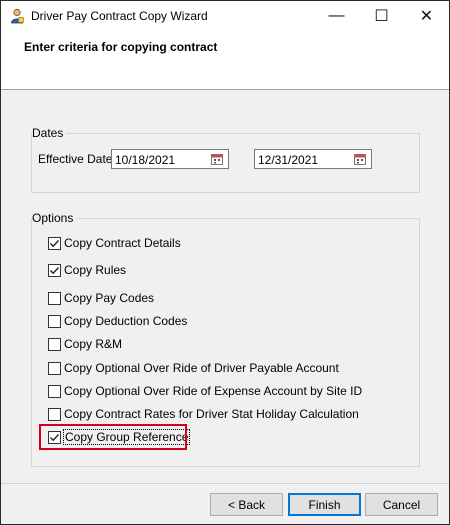  I want to click on close-icon: ✕, so click(426, 16).